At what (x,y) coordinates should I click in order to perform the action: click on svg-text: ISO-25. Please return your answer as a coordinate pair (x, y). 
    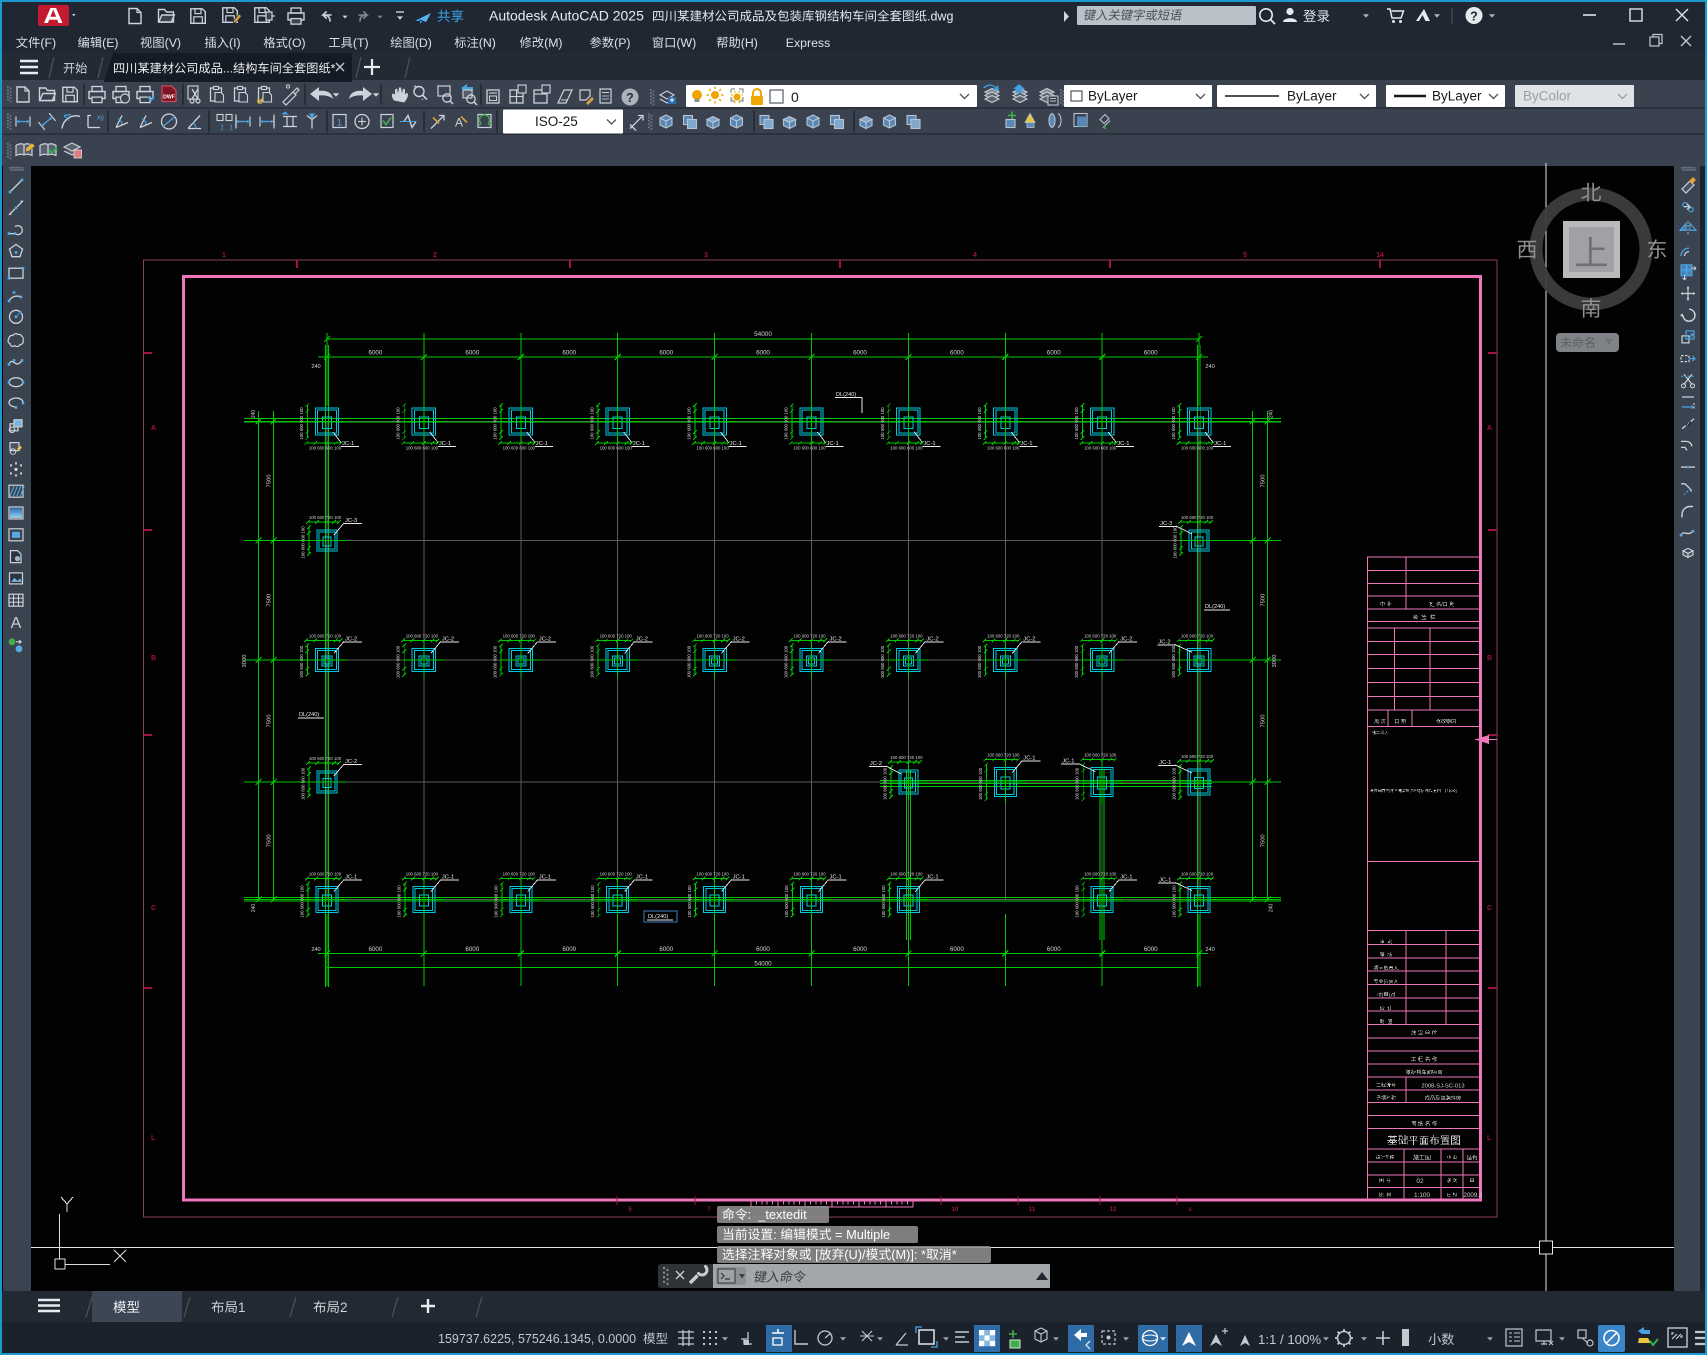
    Looking at the image, I should click on (556, 121).